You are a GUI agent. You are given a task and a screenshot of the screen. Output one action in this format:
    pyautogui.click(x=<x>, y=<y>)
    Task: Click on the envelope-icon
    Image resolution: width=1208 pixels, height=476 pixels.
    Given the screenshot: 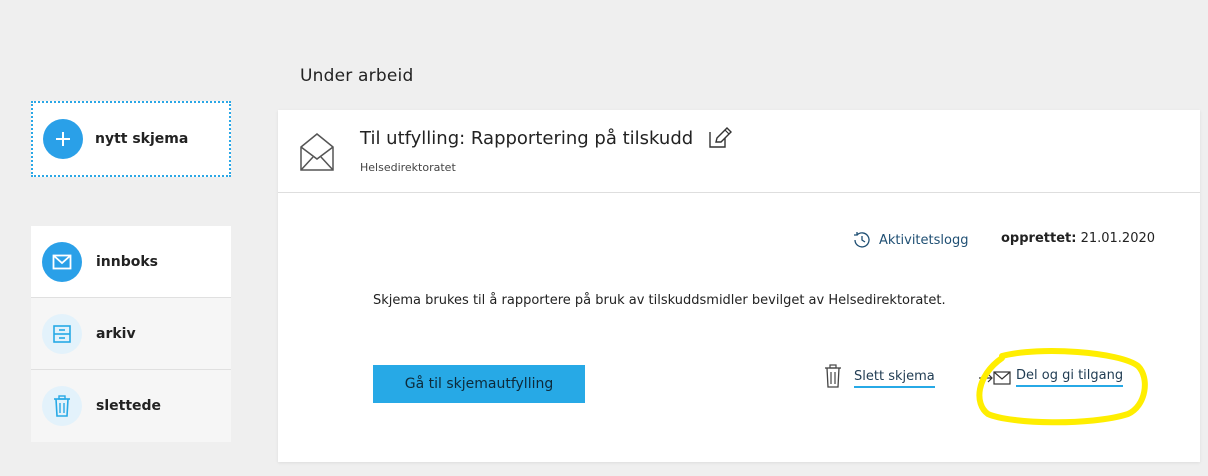 What is the action you would take?
    pyautogui.click(x=62, y=261)
    